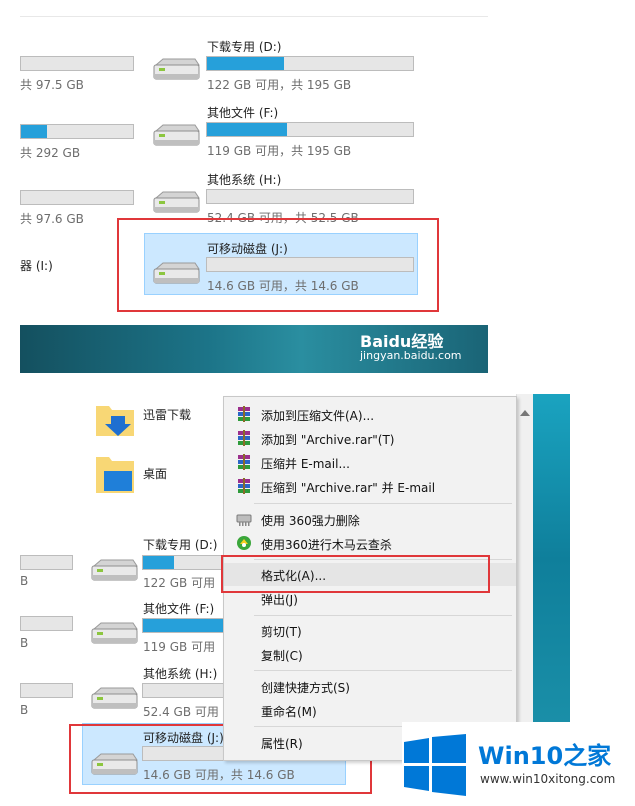 This screenshot has height=806, width=635. Describe the element at coordinates (279, 600) in the screenshot. I see `menu-eject-label: 弹出(J)` at that location.